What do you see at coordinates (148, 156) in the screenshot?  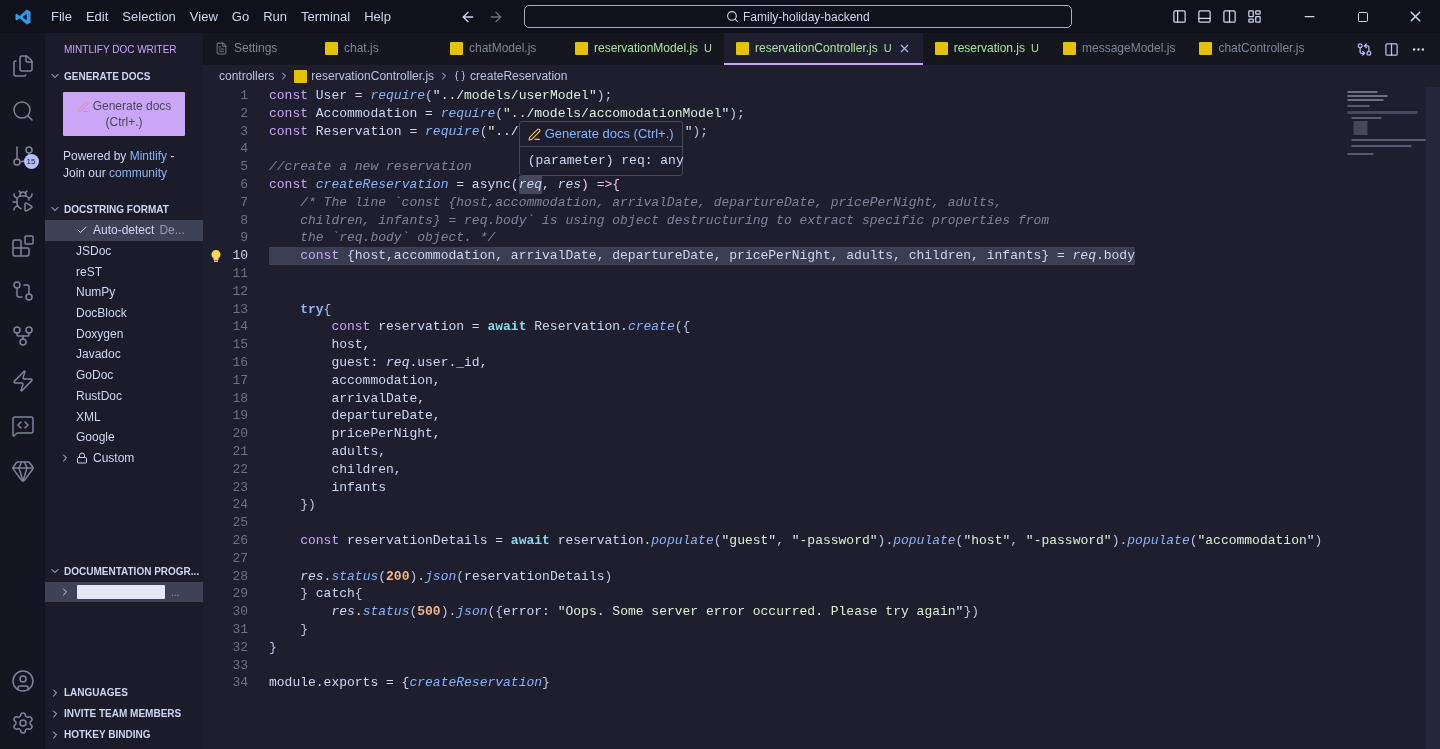 I see `link: Mintlify` at bounding box center [148, 156].